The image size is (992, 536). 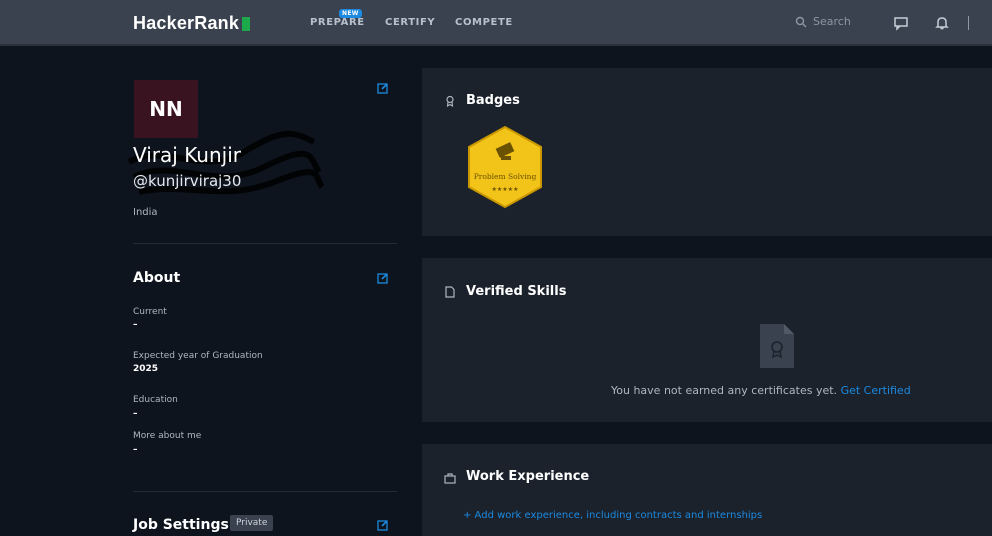 What do you see at coordinates (150, 312) in the screenshot?
I see `about-field-label: Current` at bounding box center [150, 312].